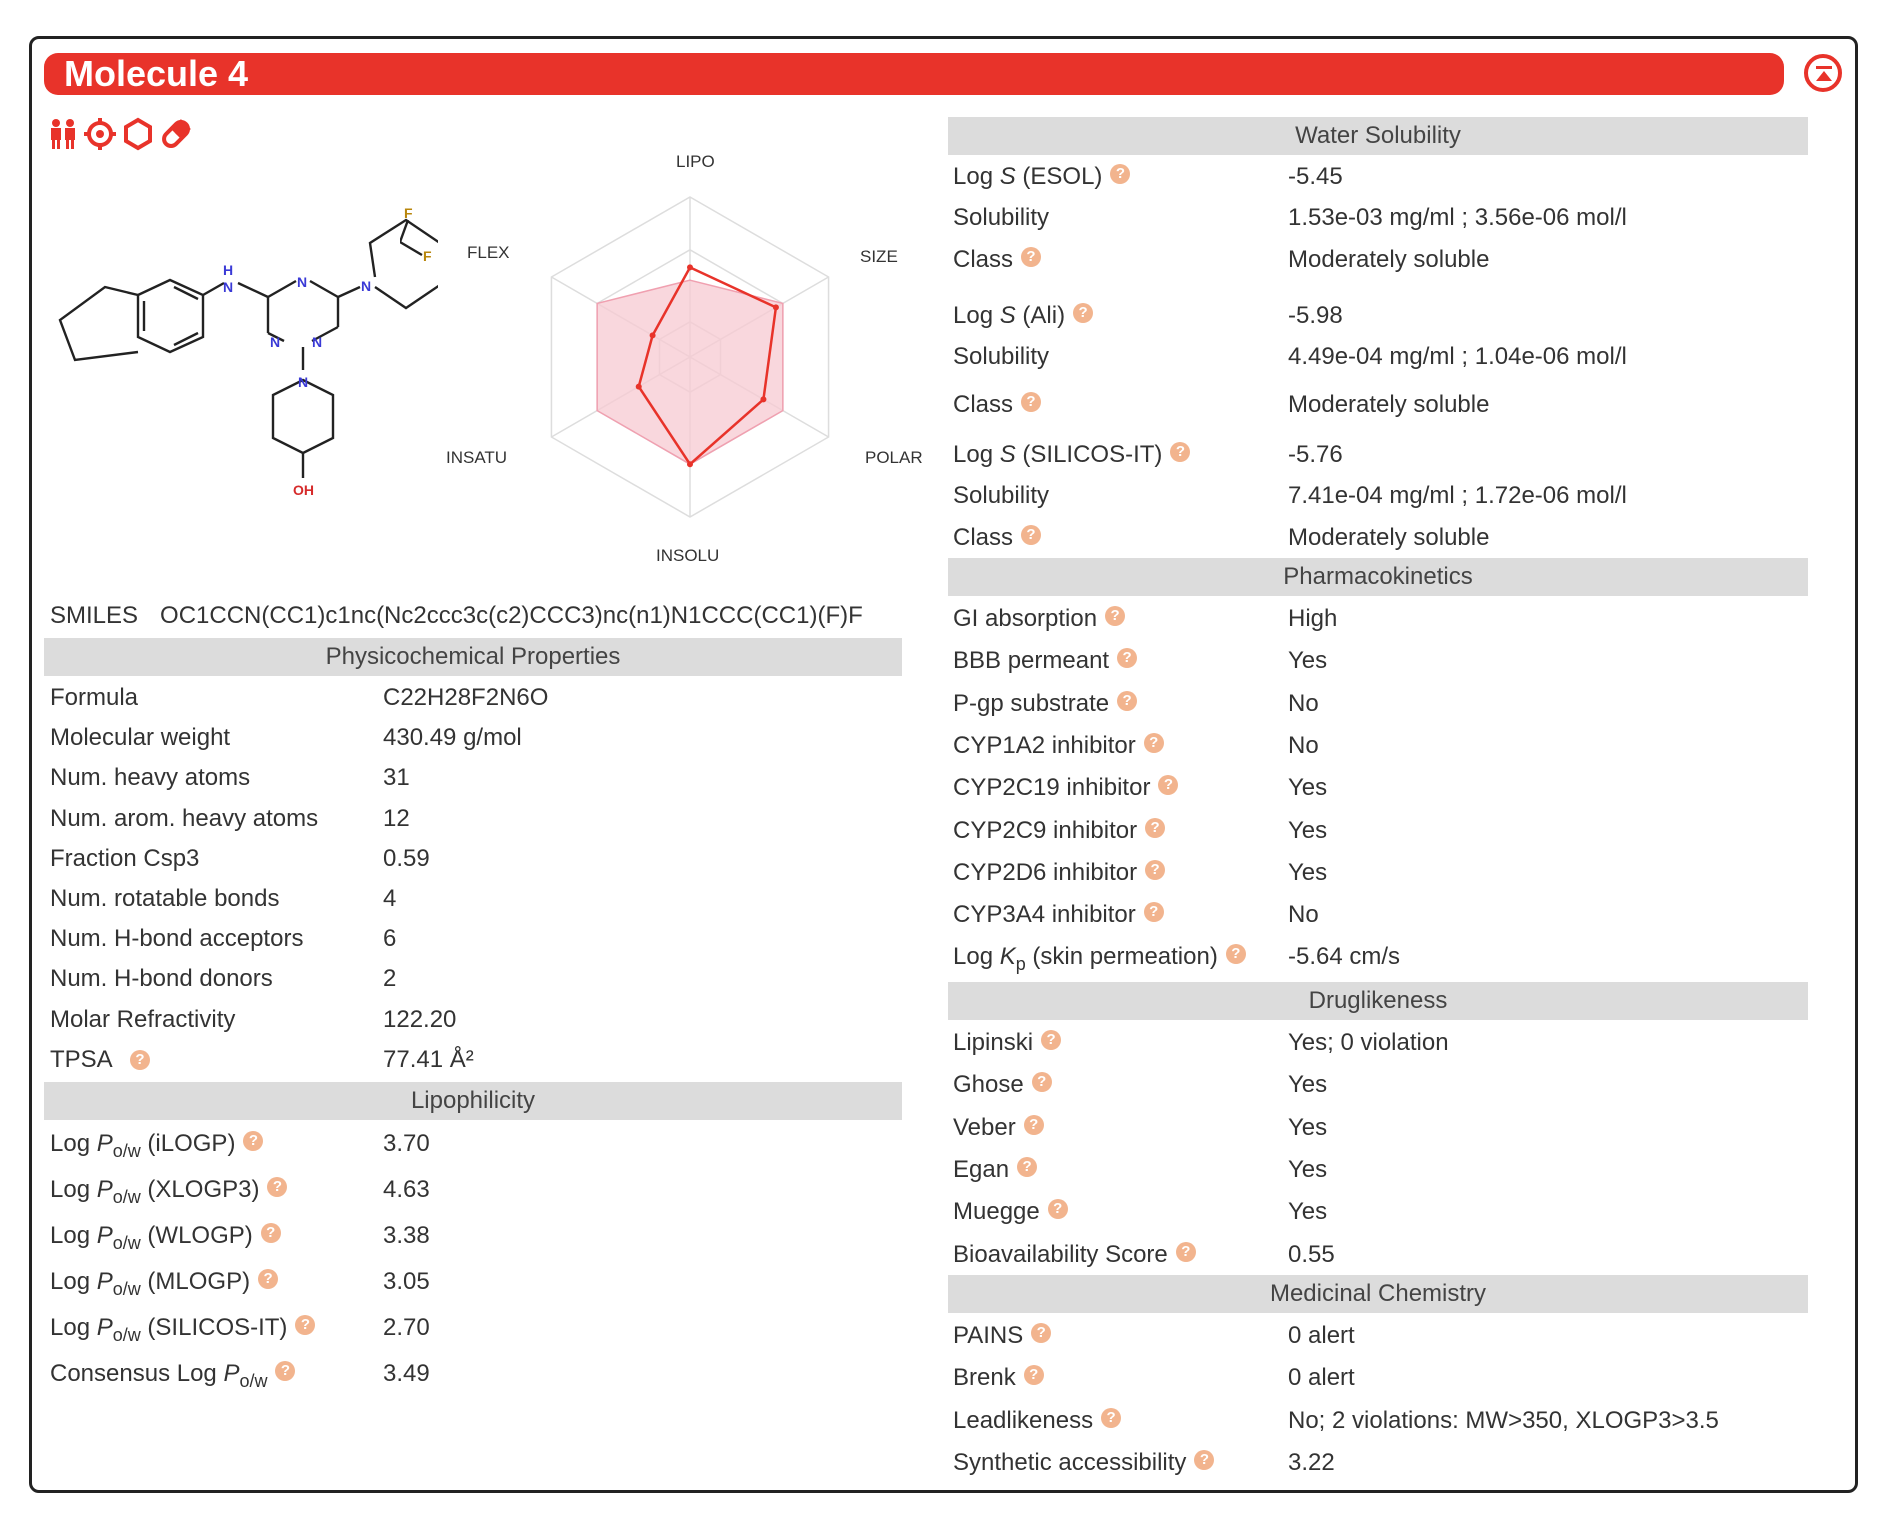 Image resolution: width=1882 pixels, height=1528 pixels. Describe the element at coordinates (470, 698) in the screenshot. I see `physchem-row: Formula C22H28F2N6O` at that location.